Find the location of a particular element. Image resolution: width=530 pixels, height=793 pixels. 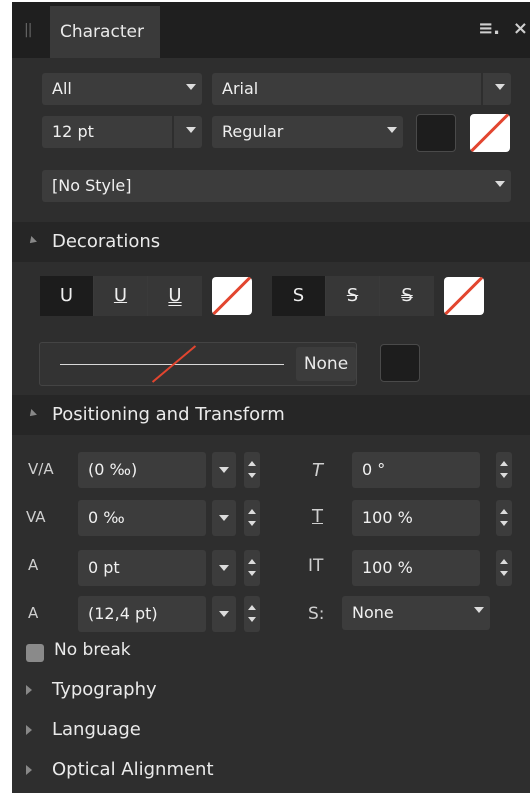

text-case-dropdown: None is located at coordinates (416, 613).